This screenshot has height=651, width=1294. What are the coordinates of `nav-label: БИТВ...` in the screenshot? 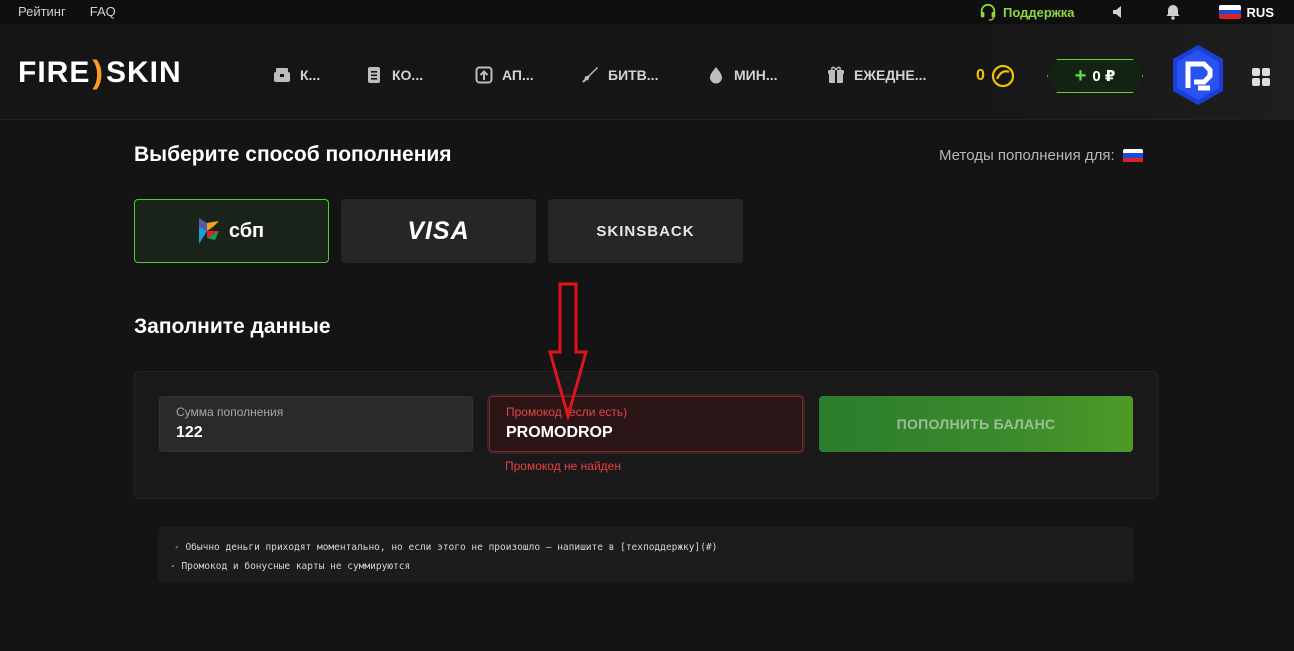 It's located at (633, 75).